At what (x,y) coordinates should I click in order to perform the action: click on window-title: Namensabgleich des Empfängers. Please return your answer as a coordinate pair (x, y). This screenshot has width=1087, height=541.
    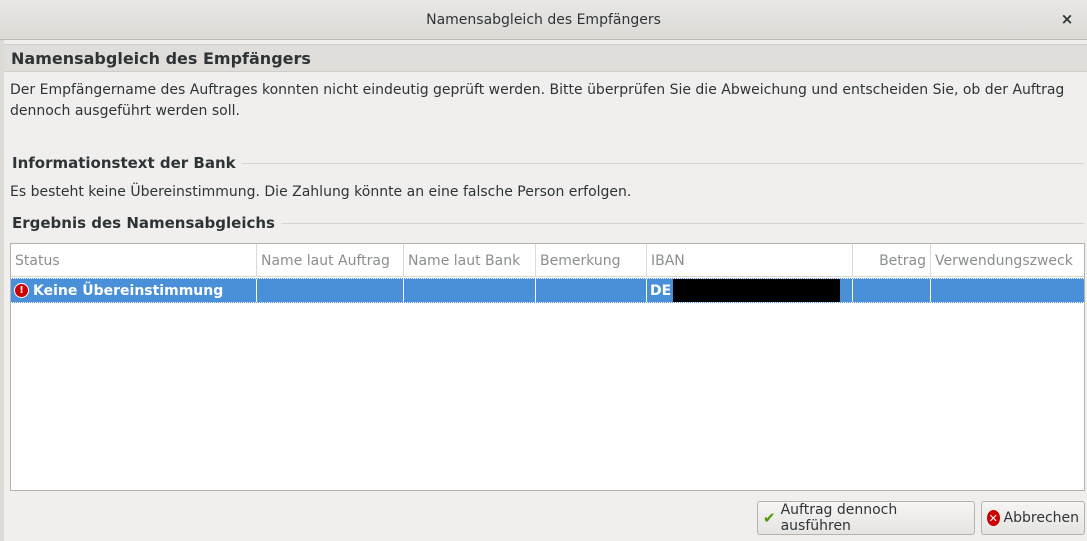
    Looking at the image, I should click on (543, 19).